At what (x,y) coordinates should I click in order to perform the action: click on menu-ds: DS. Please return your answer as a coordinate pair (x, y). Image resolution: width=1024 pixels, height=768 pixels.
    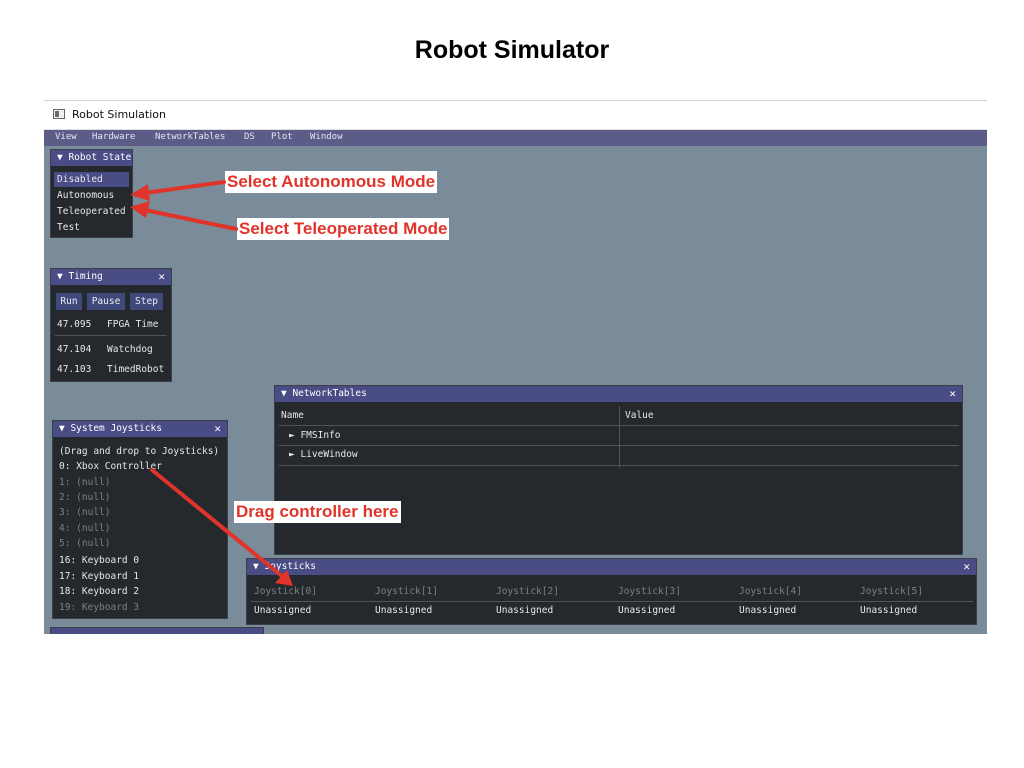
    Looking at the image, I should click on (249, 137).